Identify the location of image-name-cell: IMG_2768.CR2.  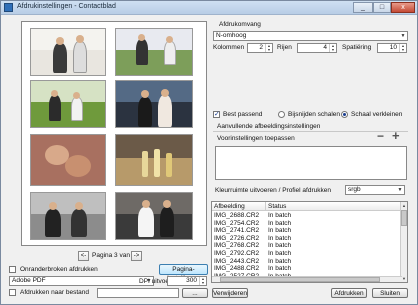
(237, 246).